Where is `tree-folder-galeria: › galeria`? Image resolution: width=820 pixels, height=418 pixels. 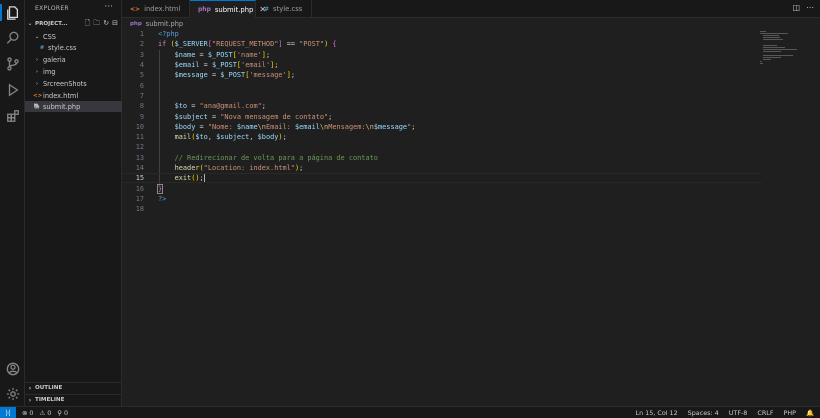 tree-folder-galeria: › galeria is located at coordinates (73, 59).